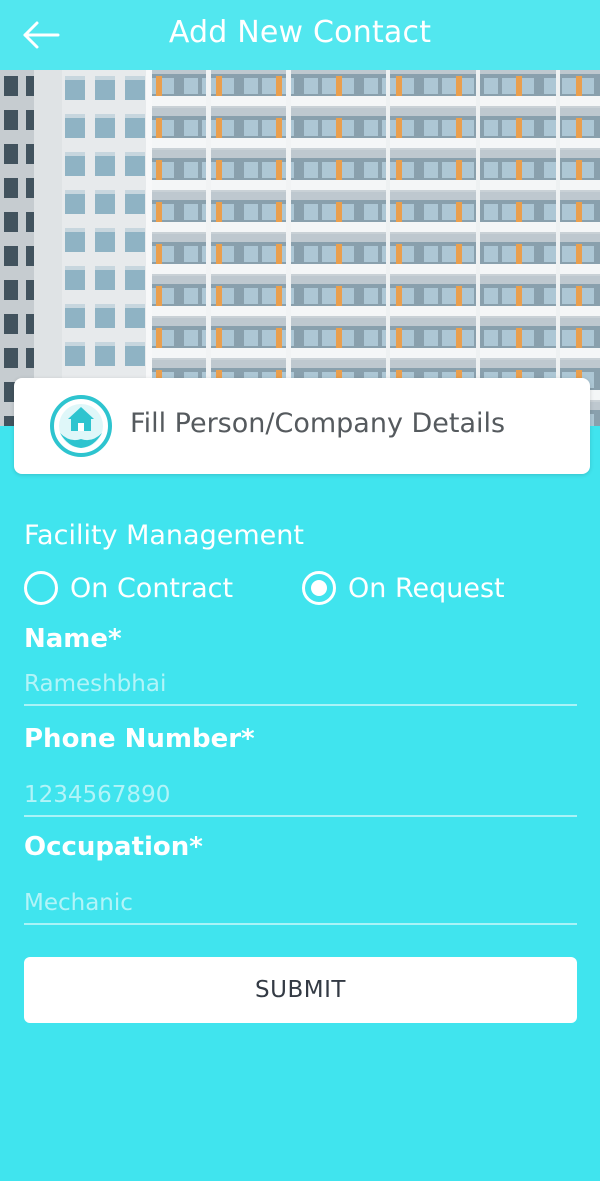  Describe the element at coordinates (300, 904) in the screenshot. I see `occupation-input` at that location.